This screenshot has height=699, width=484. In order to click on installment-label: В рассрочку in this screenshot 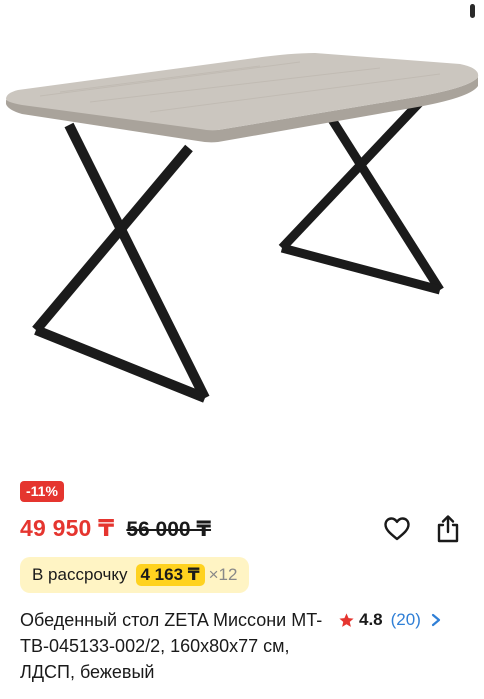, I will do `click(80, 574)`.